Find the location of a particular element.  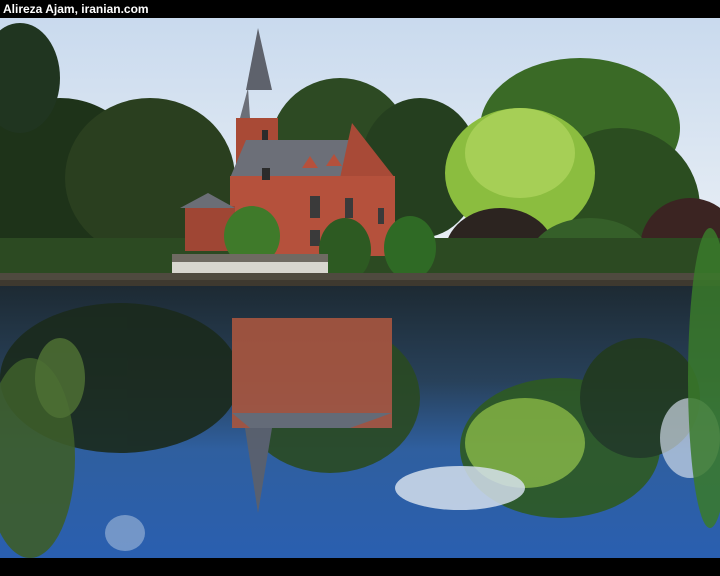

header-bar: Alireza Ajam, iranian.com is located at coordinates (360, 9).